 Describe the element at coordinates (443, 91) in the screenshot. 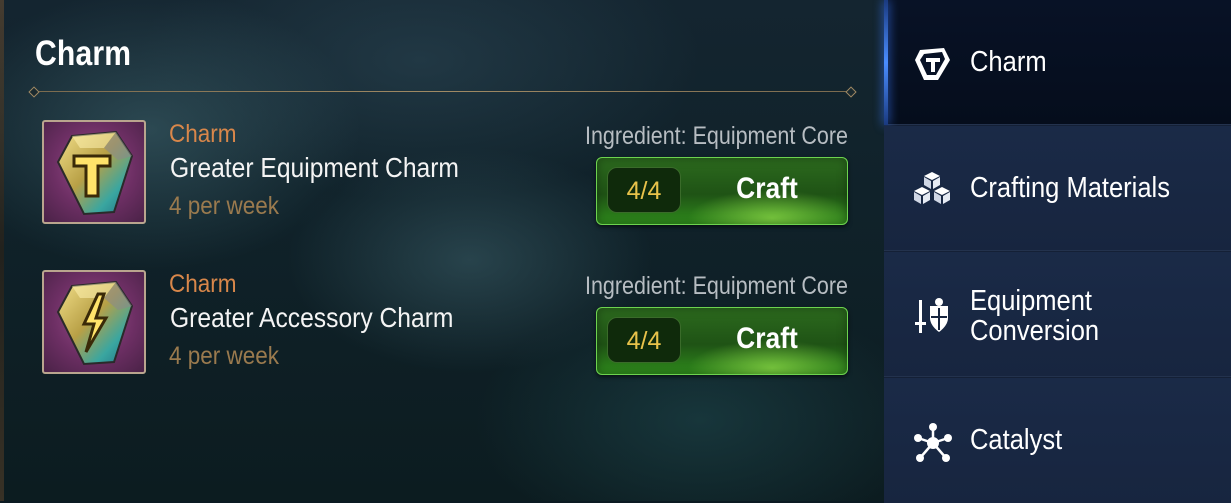

I see `title-divider` at that location.